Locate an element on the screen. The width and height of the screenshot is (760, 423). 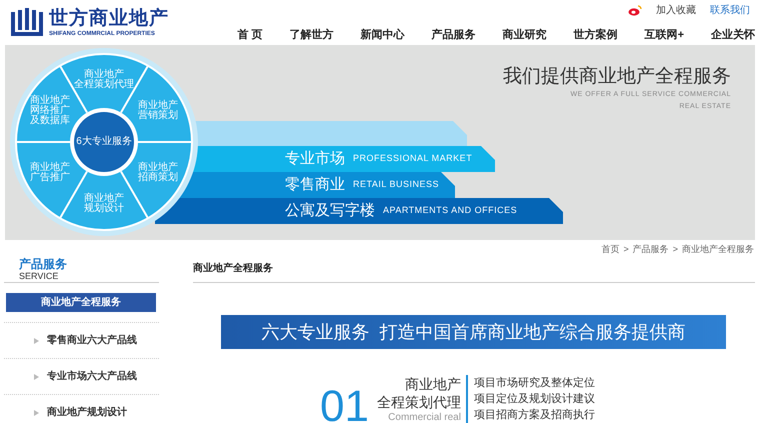
nav-link: 商业研究 is located at coordinates (524, 35).